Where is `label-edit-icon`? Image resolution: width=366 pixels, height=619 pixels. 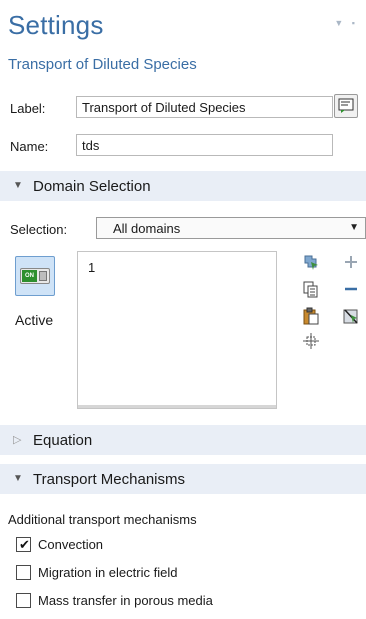
label-edit-icon is located at coordinates (346, 105).